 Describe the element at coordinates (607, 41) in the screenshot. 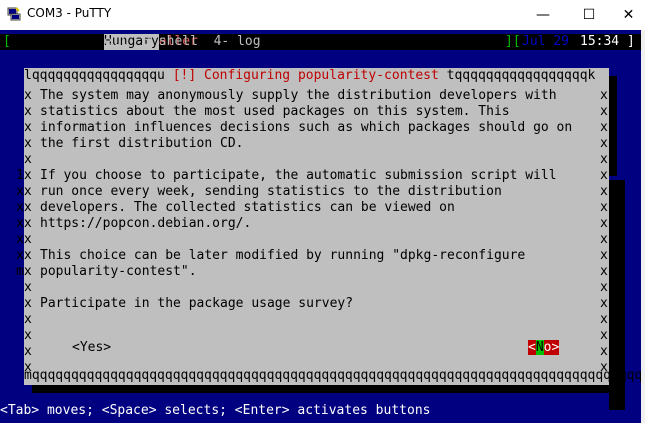

I see `statusbar-time: 15:34 ]` at that location.